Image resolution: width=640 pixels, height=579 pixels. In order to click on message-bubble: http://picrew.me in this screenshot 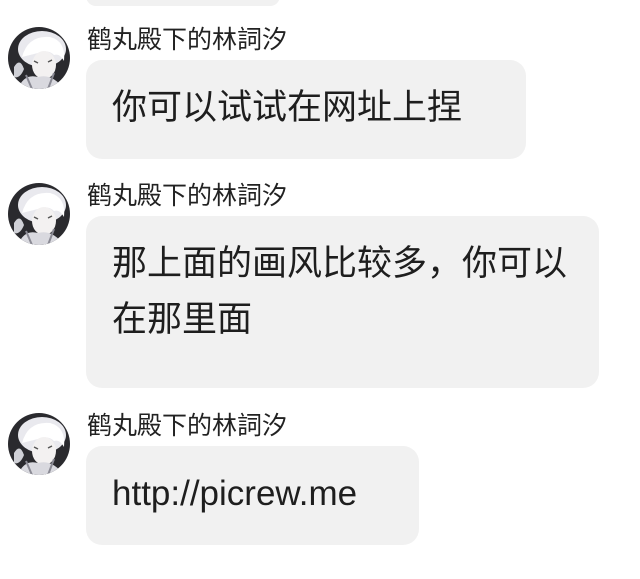, I will do `click(252, 495)`.